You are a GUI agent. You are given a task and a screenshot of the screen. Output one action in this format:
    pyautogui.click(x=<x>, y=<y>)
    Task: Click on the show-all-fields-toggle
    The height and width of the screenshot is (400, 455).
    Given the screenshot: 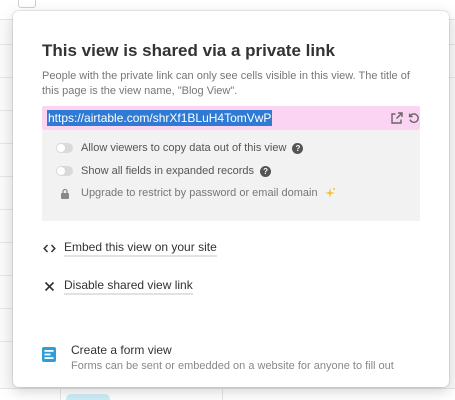 What is the action you would take?
    pyautogui.click(x=64, y=171)
    